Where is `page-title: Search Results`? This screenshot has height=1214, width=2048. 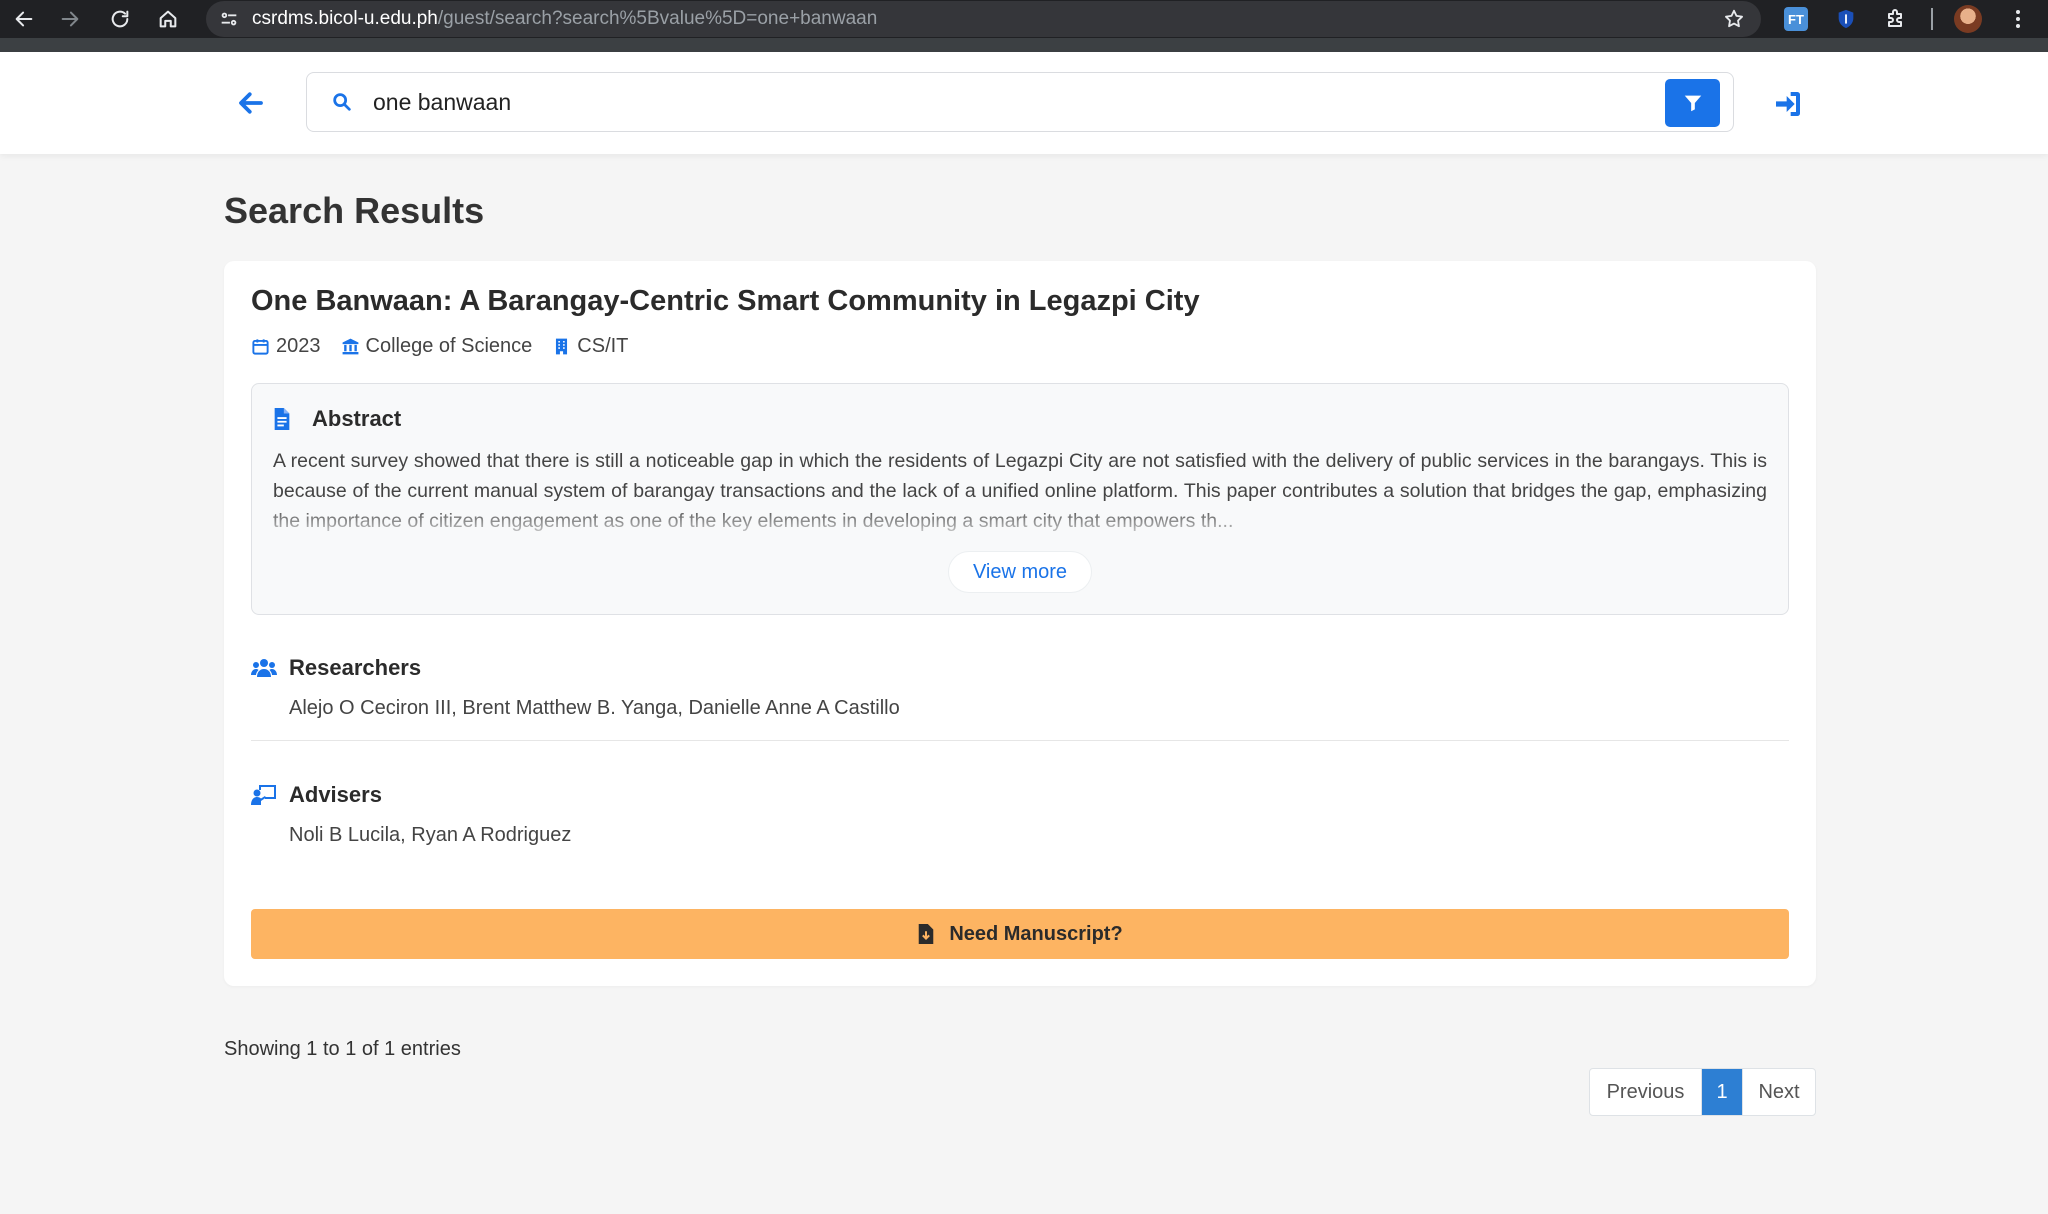 page-title: Search Results is located at coordinates (354, 210).